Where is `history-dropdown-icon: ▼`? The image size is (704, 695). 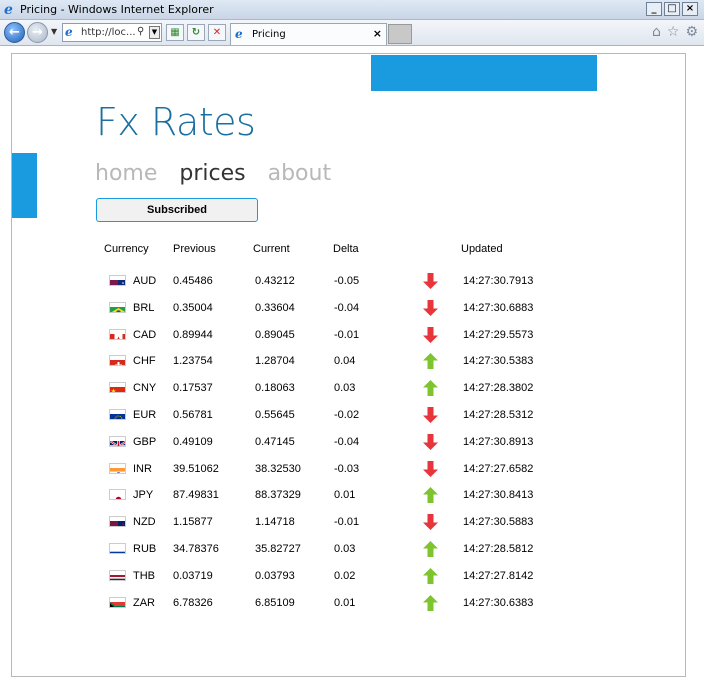 history-dropdown-icon: ▼ is located at coordinates (54, 31).